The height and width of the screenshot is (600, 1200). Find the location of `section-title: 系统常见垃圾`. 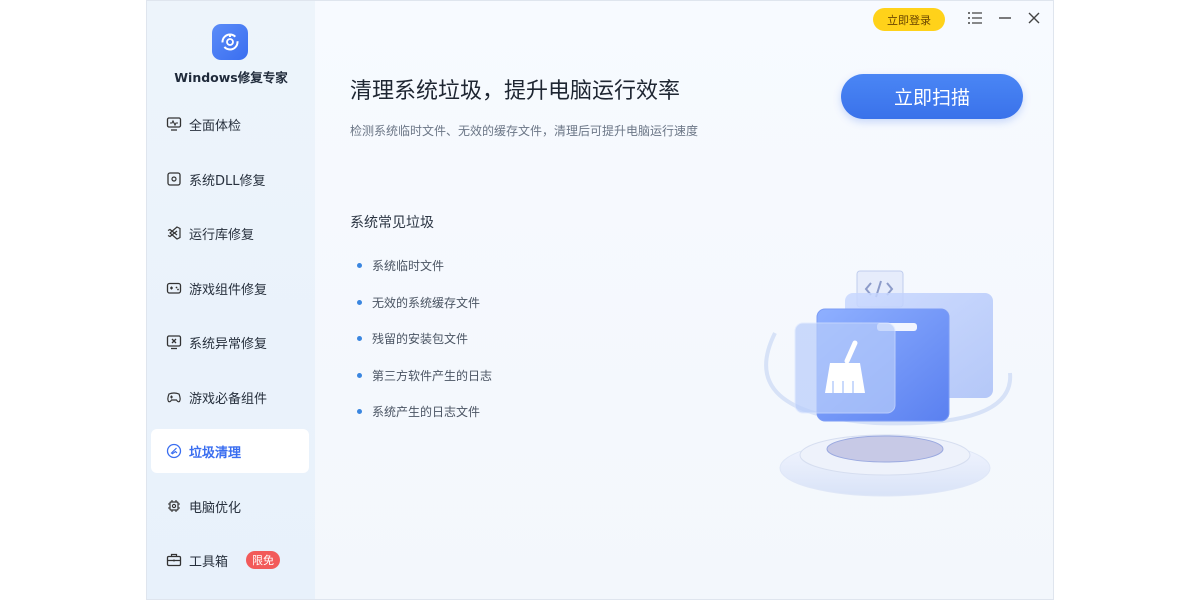

section-title: 系统常见垃圾 is located at coordinates (392, 223).